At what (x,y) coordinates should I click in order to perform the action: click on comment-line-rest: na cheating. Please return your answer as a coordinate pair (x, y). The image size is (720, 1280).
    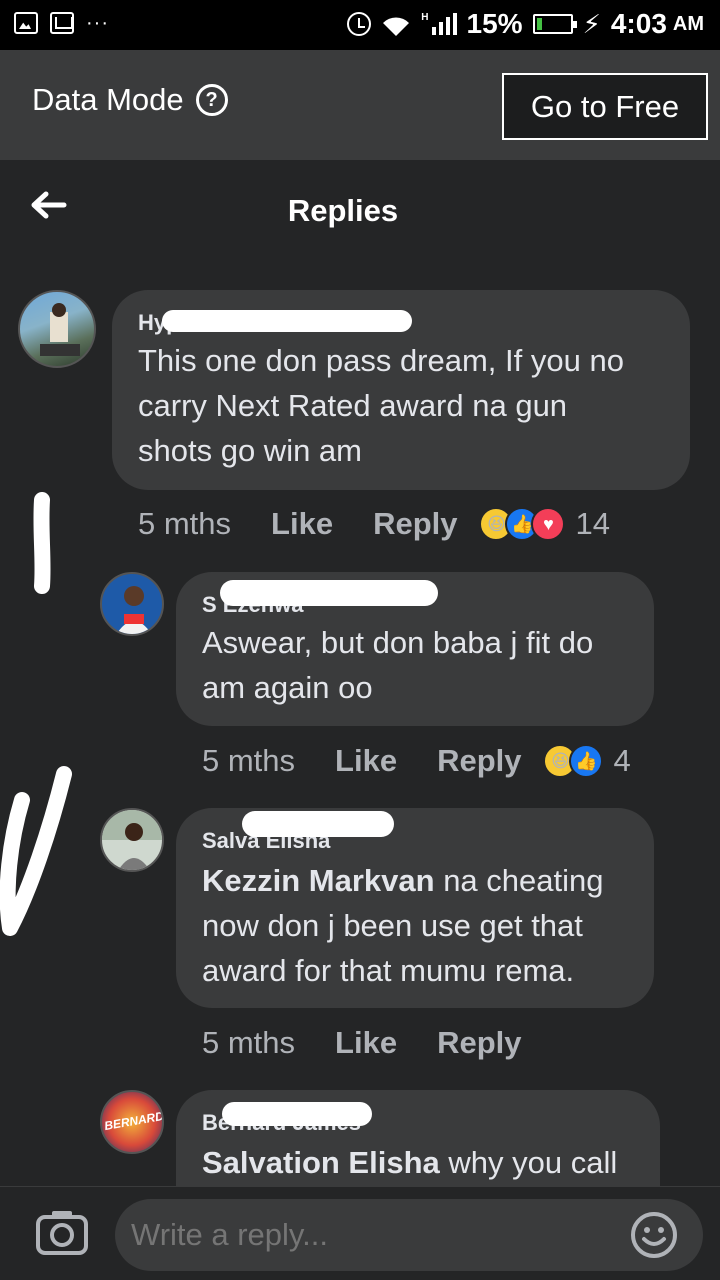
    Looking at the image, I should click on (519, 880).